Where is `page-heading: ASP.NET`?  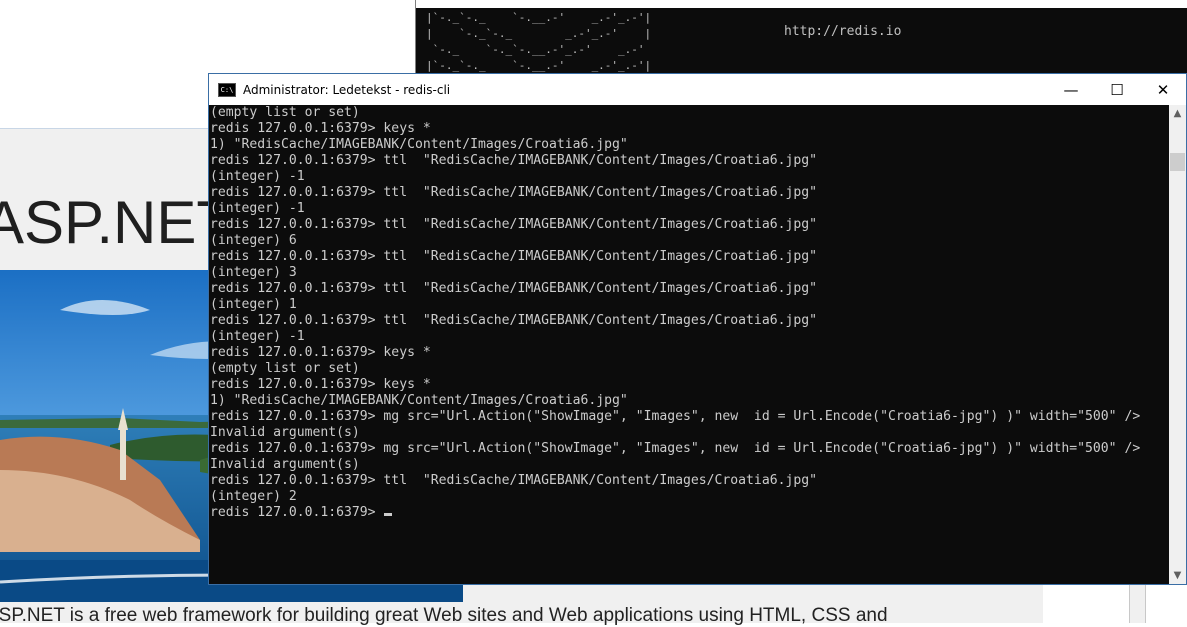 page-heading: ASP.NET is located at coordinates (116, 222).